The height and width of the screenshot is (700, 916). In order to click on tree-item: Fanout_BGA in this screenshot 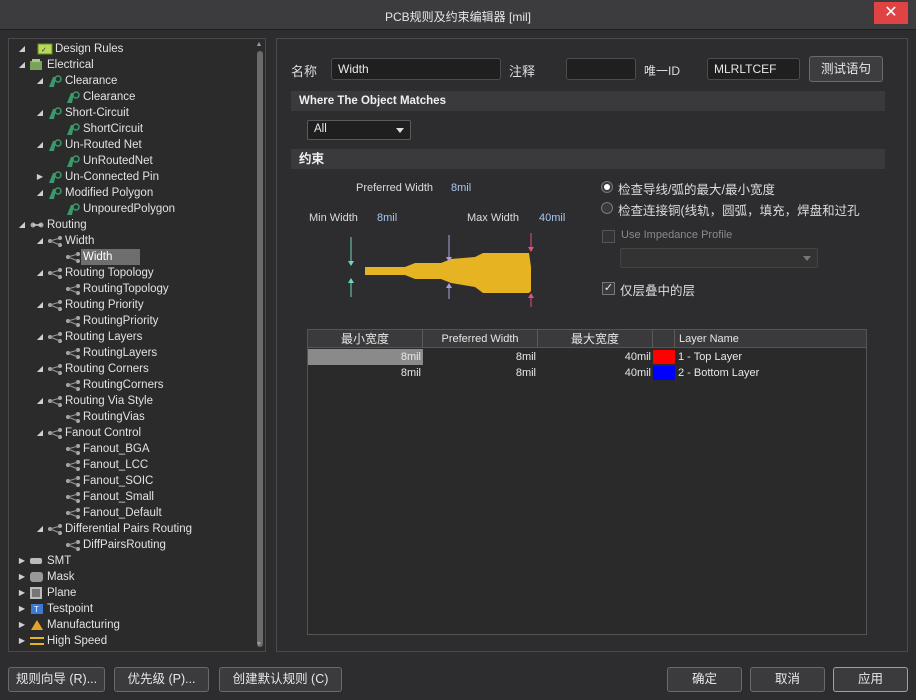, I will do `click(129, 449)`.